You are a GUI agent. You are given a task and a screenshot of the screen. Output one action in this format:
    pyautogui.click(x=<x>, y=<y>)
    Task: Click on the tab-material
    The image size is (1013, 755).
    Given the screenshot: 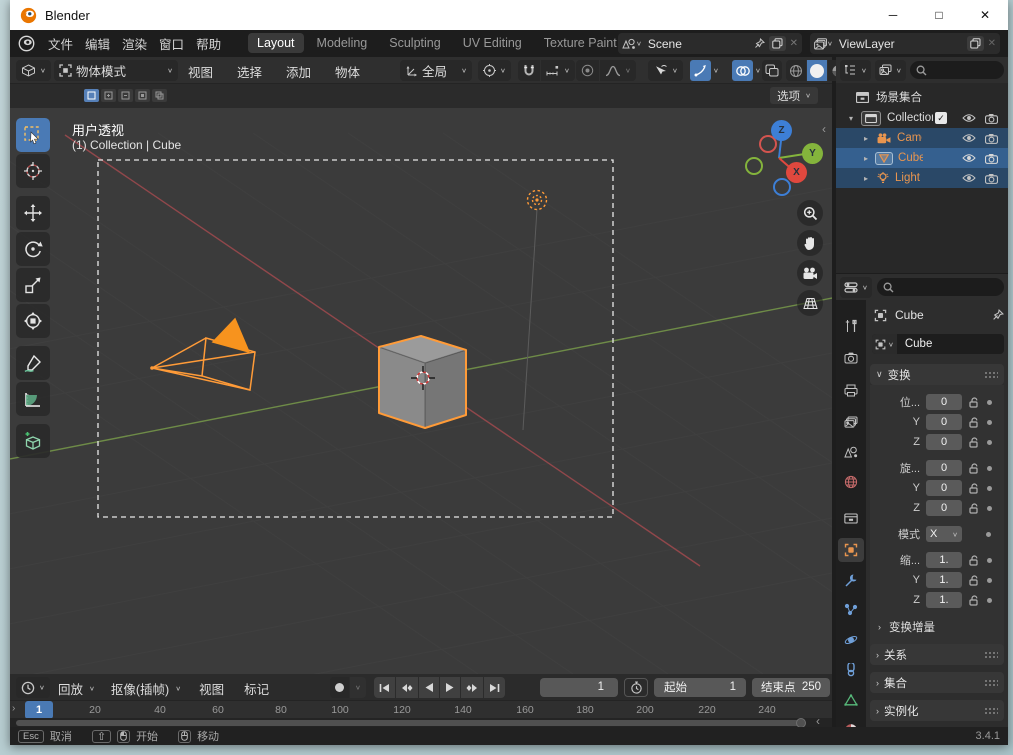 What is the action you would take?
    pyautogui.click(x=851, y=722)
    